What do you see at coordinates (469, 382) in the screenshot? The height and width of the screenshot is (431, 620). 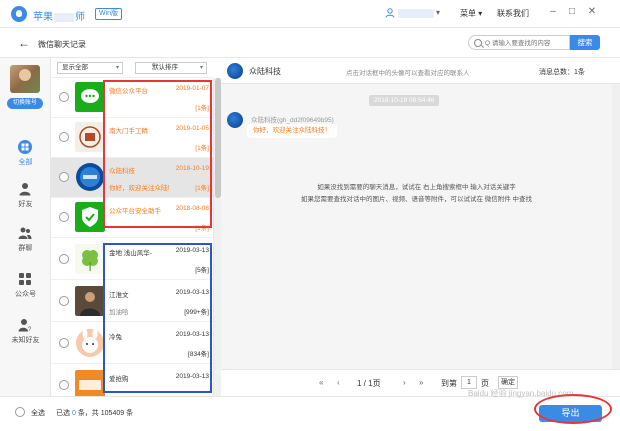 I see `page-number-input: 1` at bounding box center [469, 382].